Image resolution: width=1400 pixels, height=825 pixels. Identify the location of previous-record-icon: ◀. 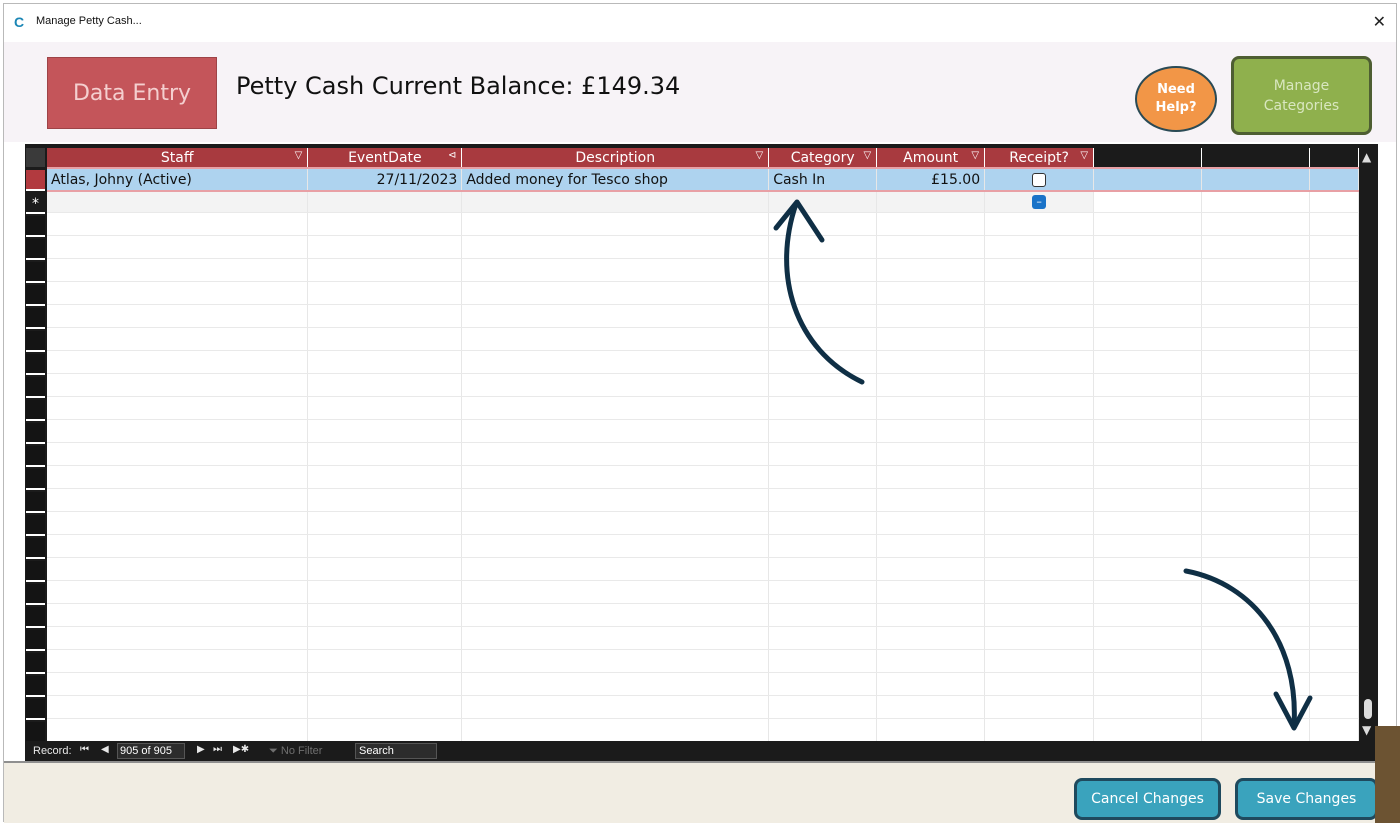
(105, 749).